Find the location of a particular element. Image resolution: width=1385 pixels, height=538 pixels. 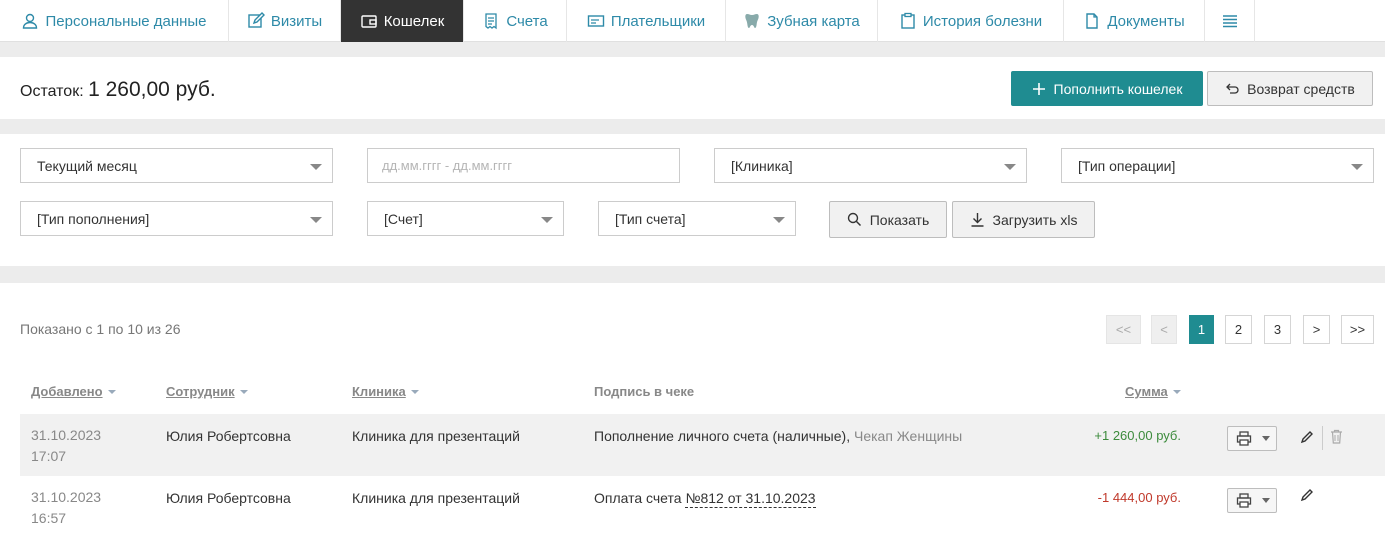

clinic-value: [Клиника] is located at coordinates (762, 165).